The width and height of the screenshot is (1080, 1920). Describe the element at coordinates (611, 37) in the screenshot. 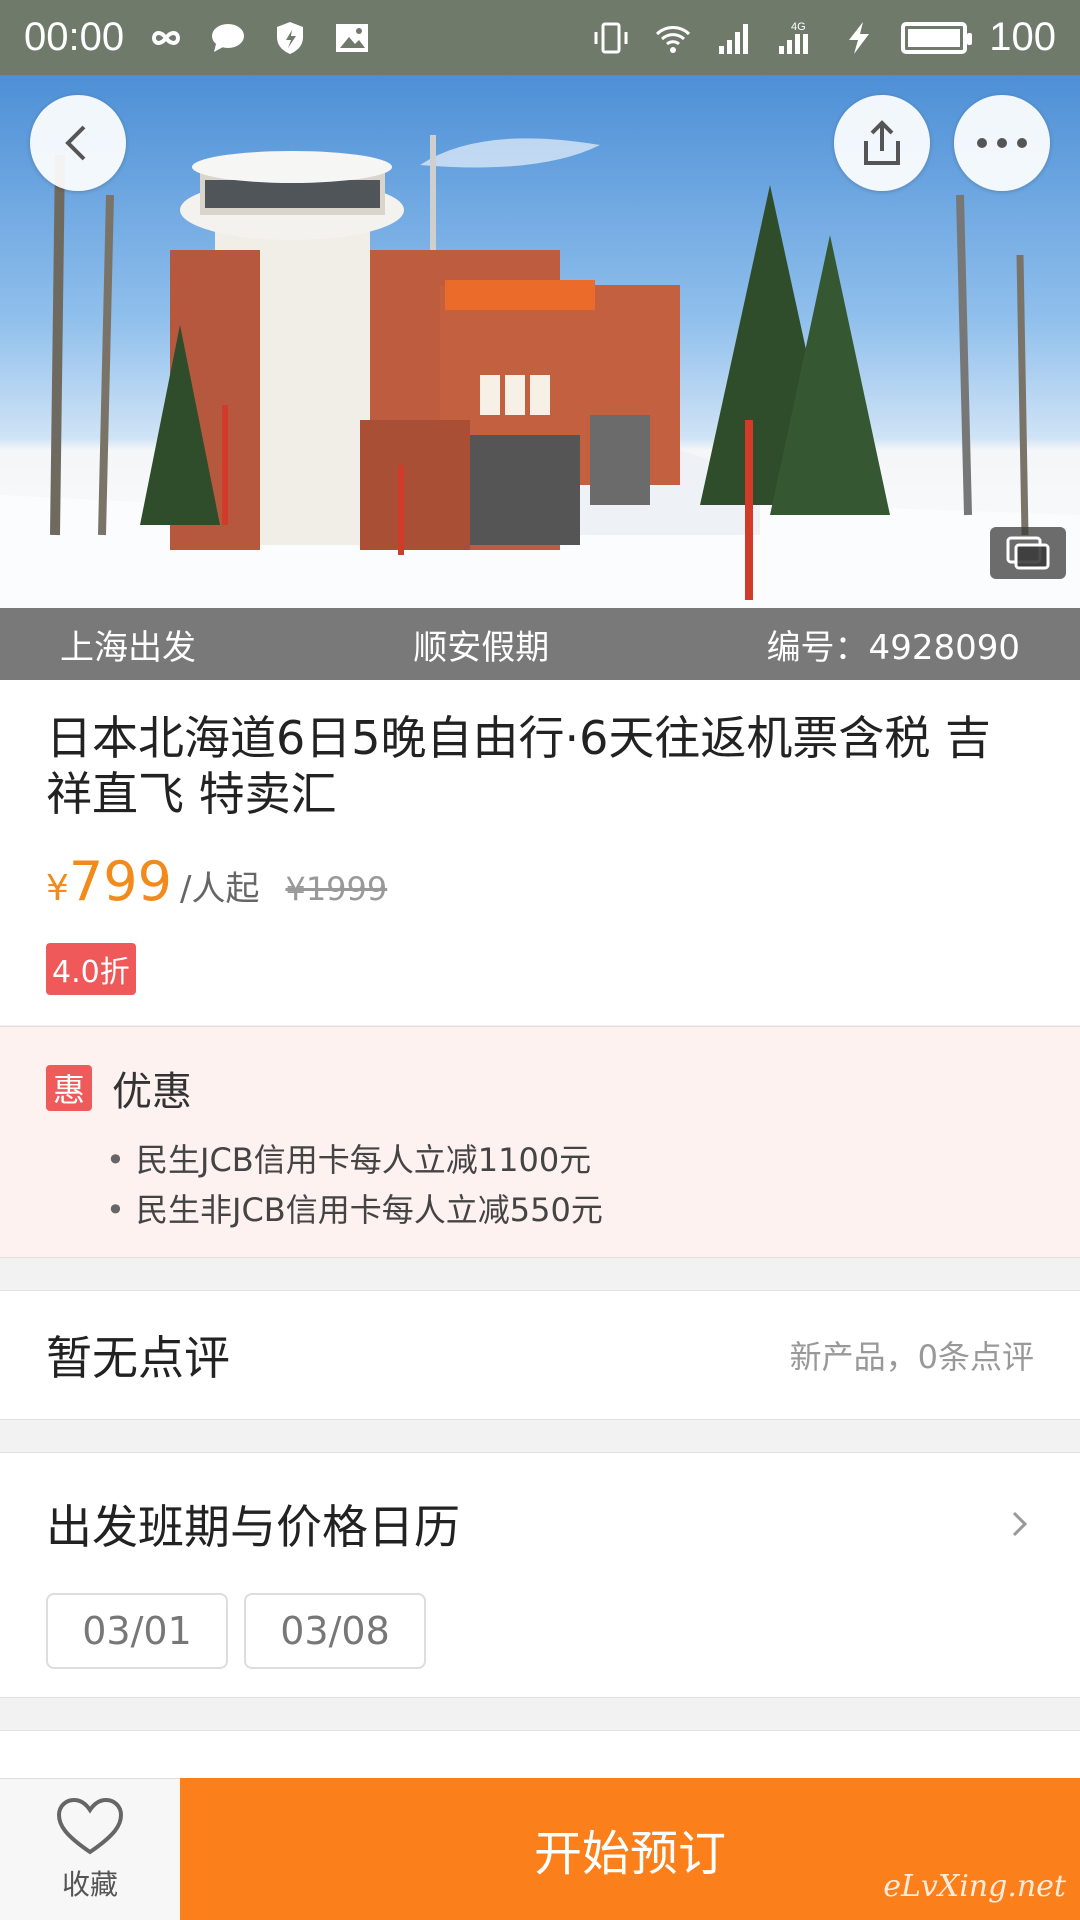

I see `vibrate-icon` at that location.